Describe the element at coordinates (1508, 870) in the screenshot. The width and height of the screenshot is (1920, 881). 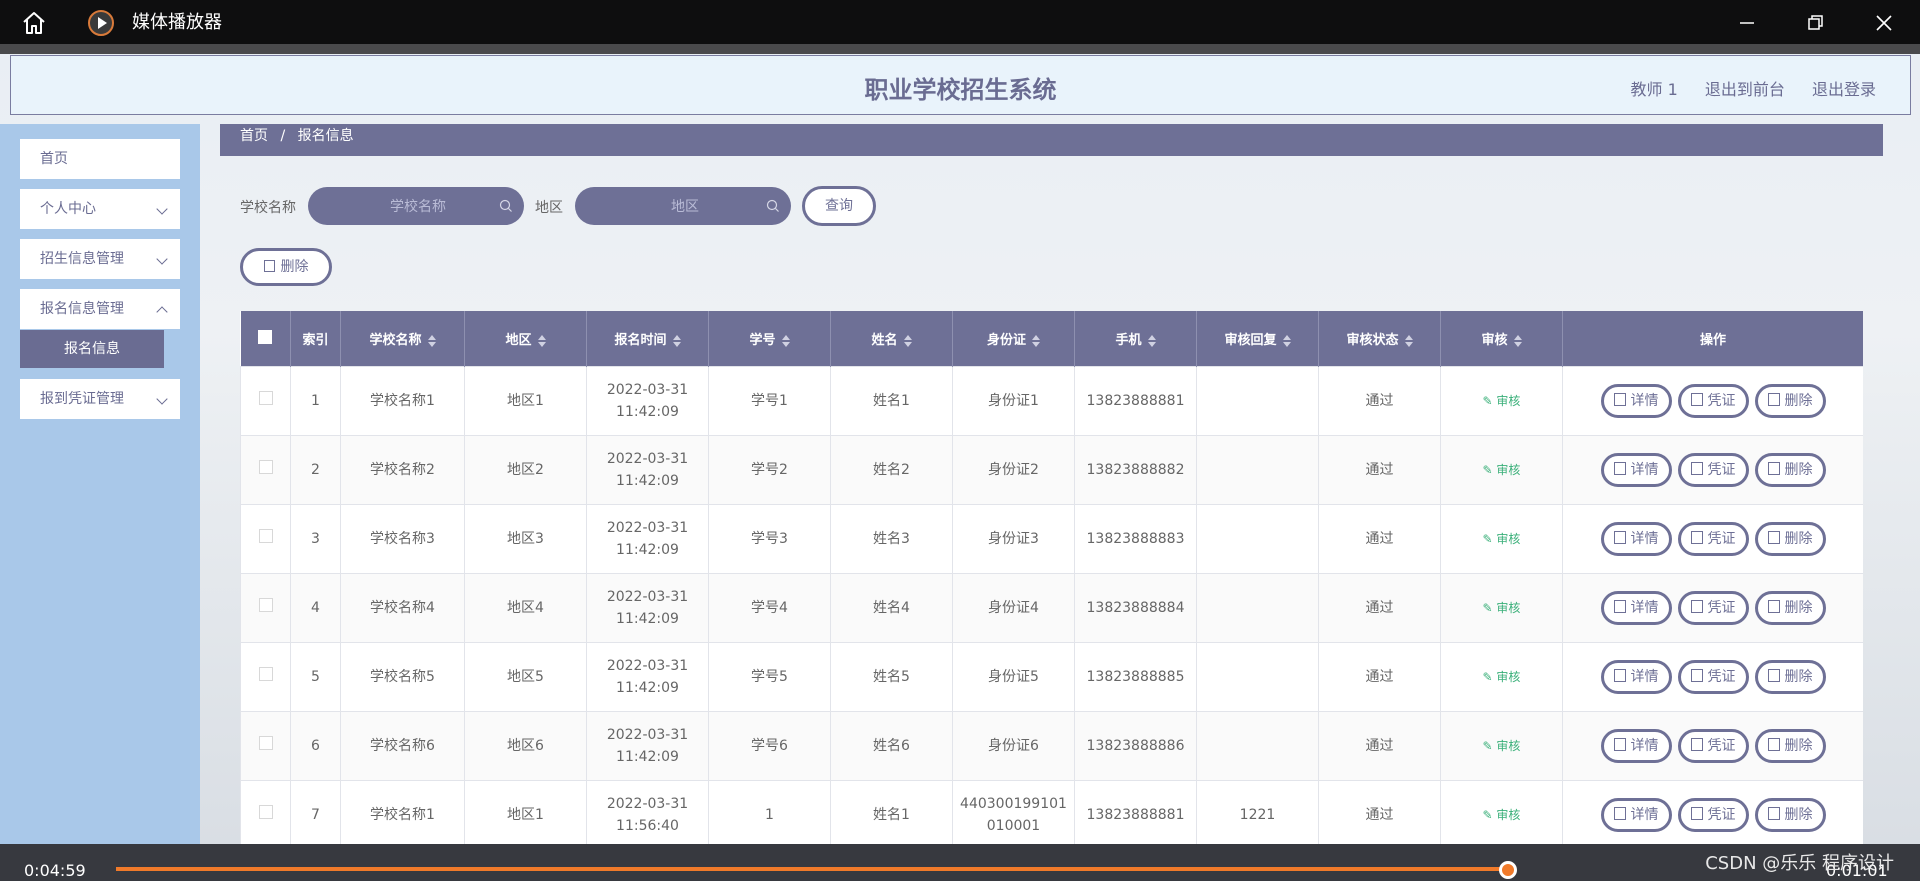
I see `seek-handle` at that location.